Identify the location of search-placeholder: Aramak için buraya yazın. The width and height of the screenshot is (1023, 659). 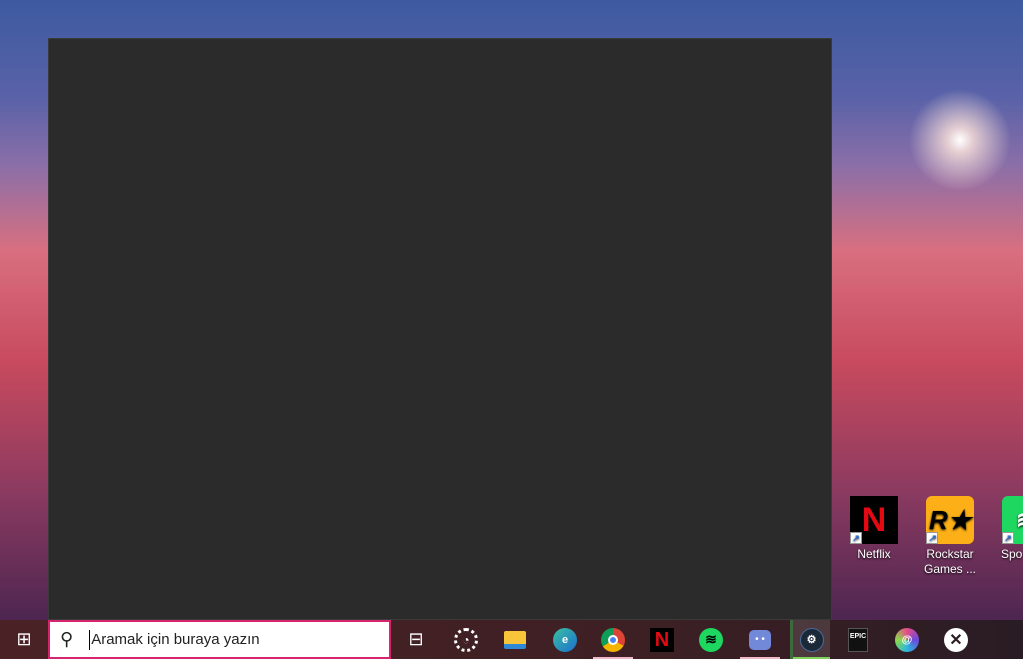
(175, 639).